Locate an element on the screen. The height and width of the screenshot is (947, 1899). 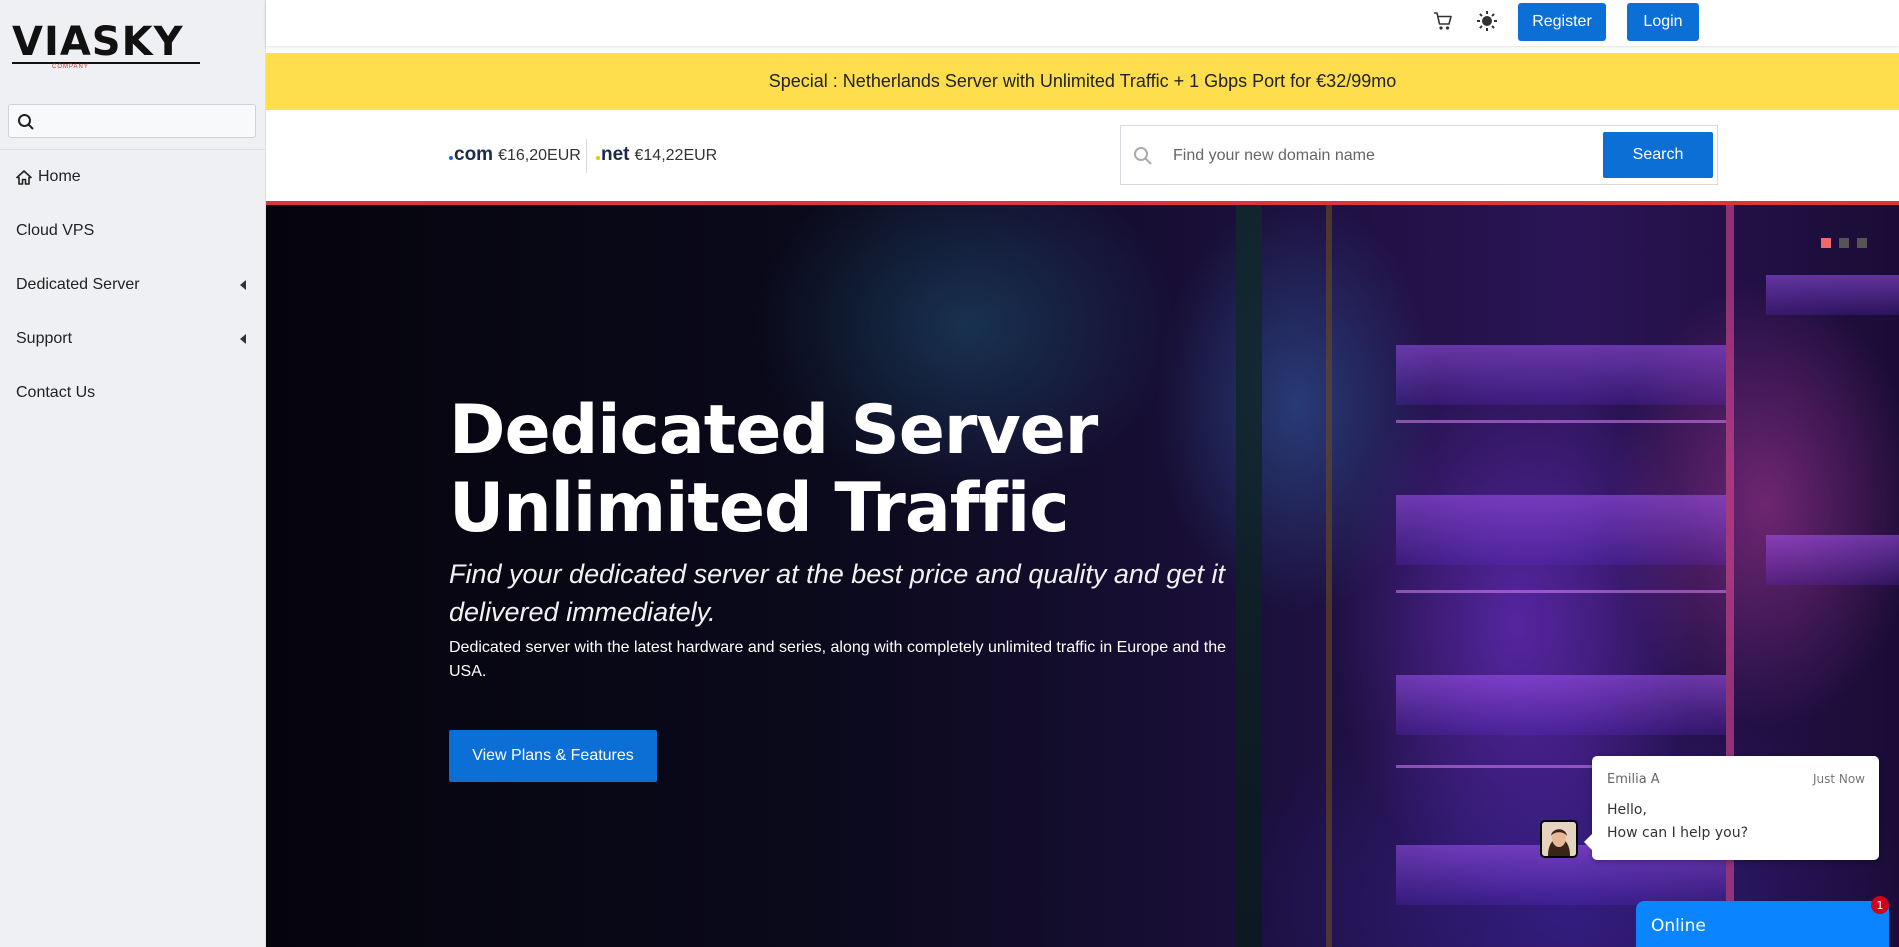
view-plans-button: View Plans & Features is located at coordinates (553, 756).